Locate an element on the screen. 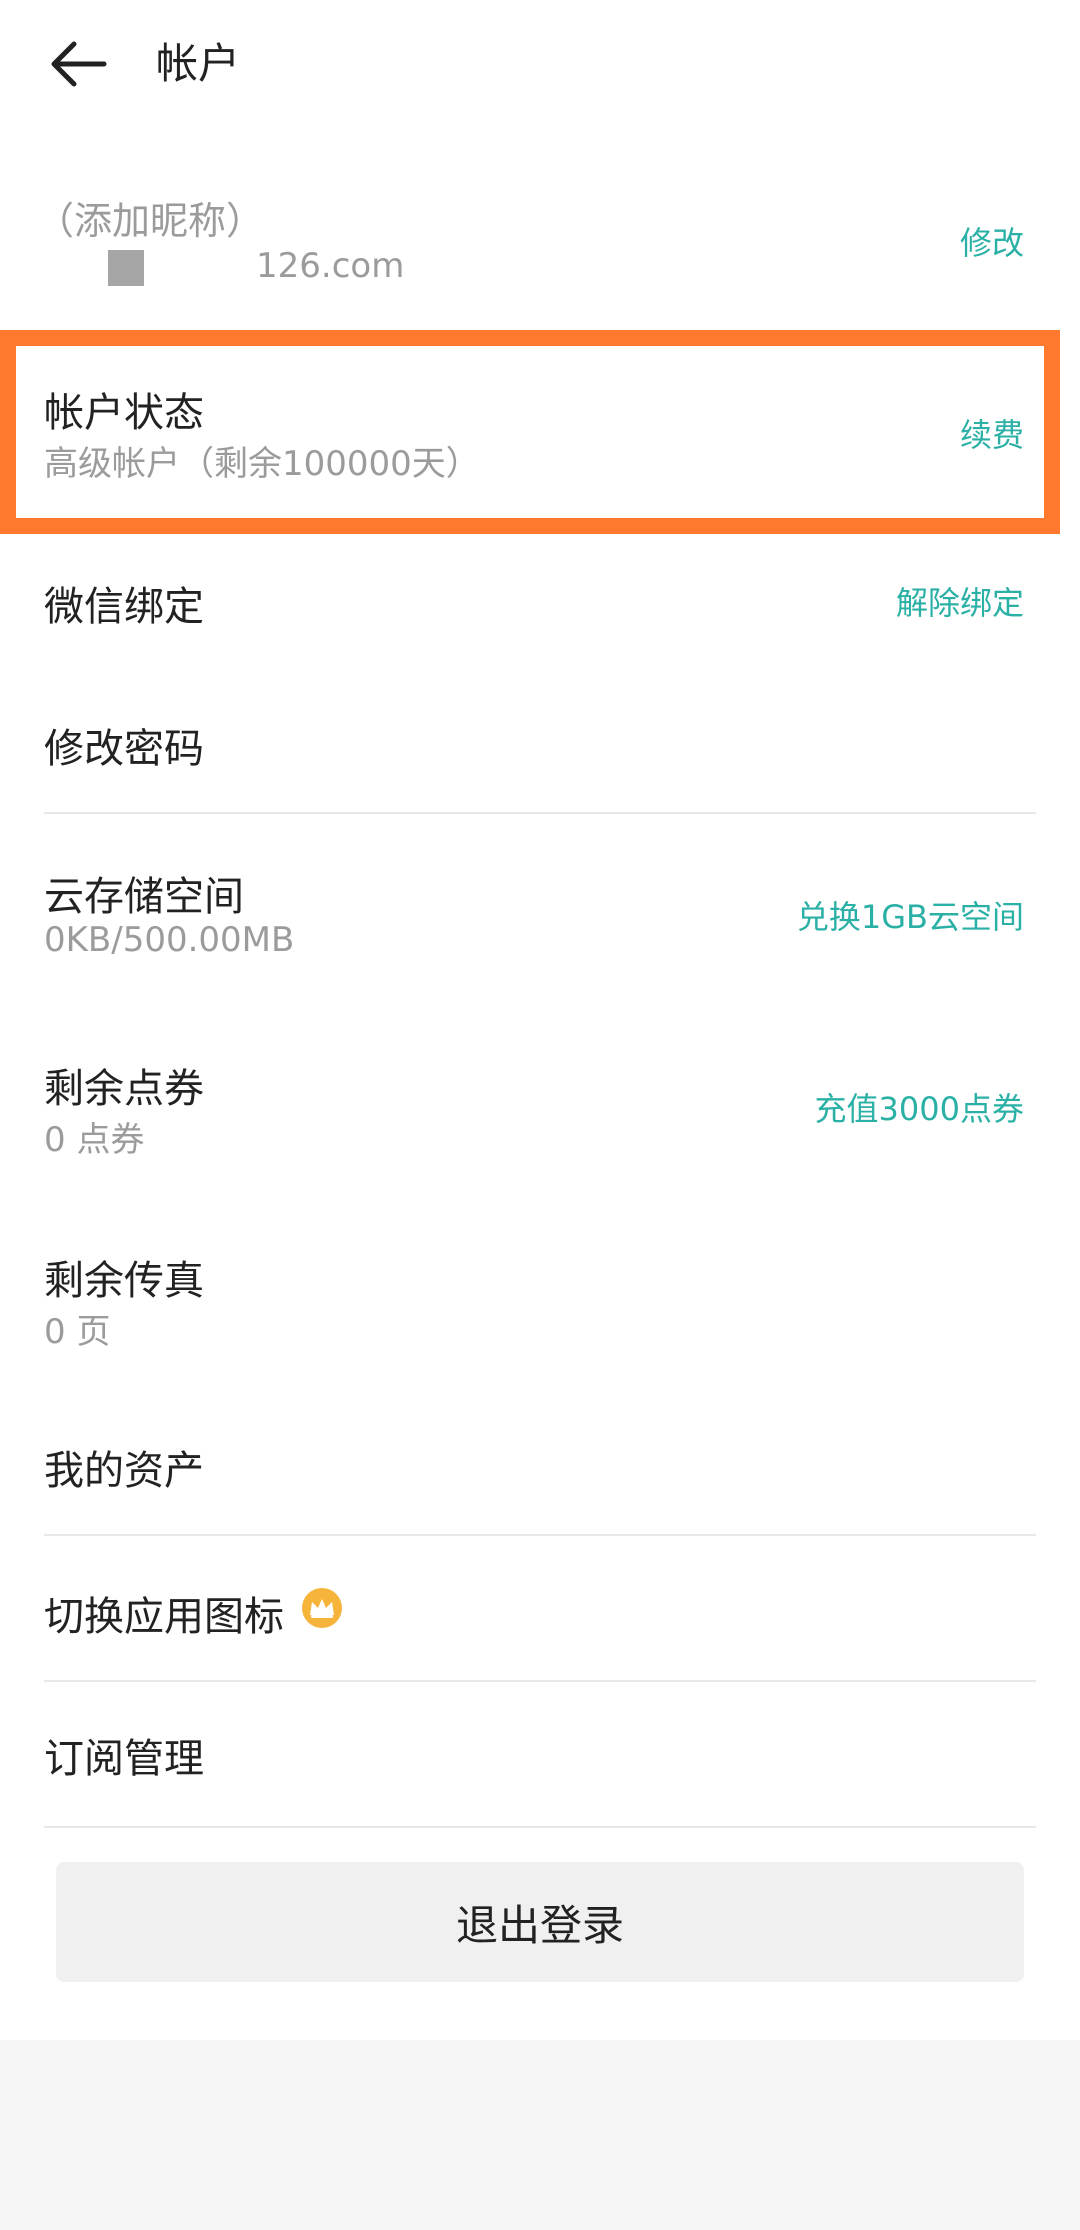 The width and height of the screenshot is (1080, 2230). cloud-storage-title: 云存储空间 is located at coordinates (144, 897).